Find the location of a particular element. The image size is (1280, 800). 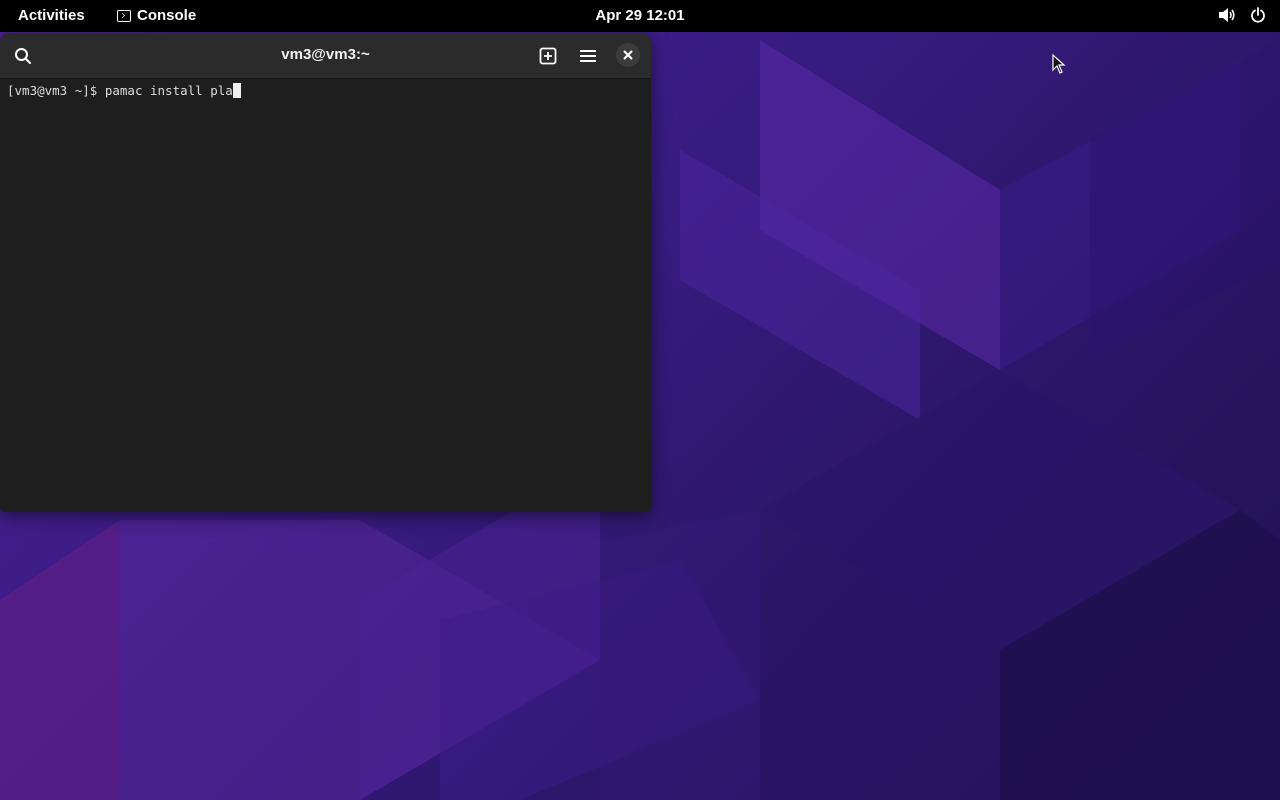

main-menu-button is located at coordinates (588, 56).